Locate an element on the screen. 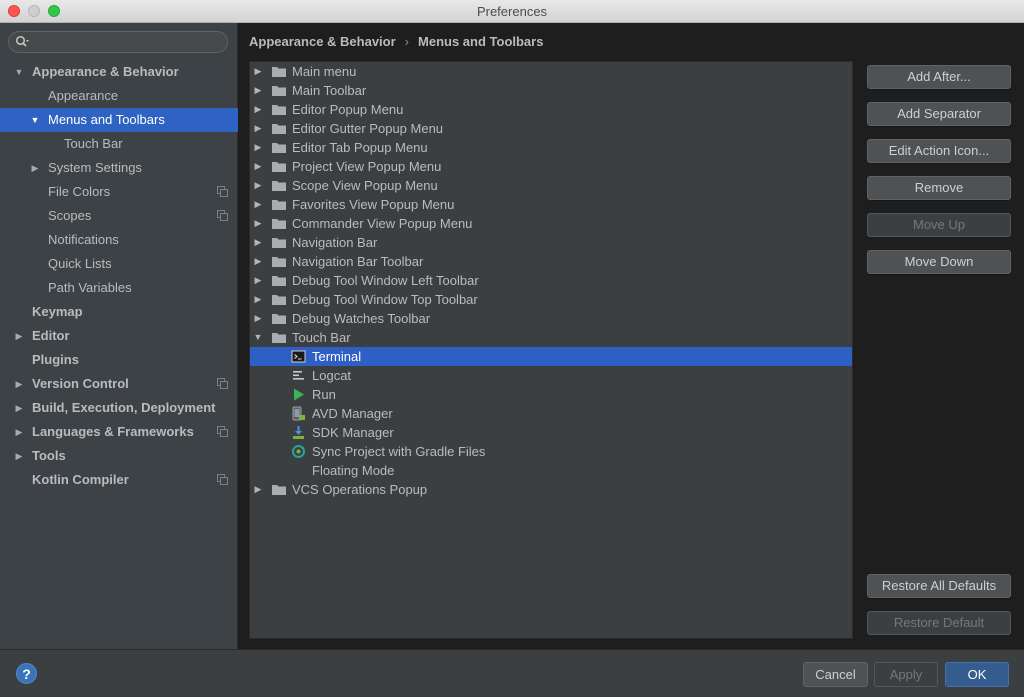  tree-row-floating-mode: Floating Mode is located at coordinates (551, 470).